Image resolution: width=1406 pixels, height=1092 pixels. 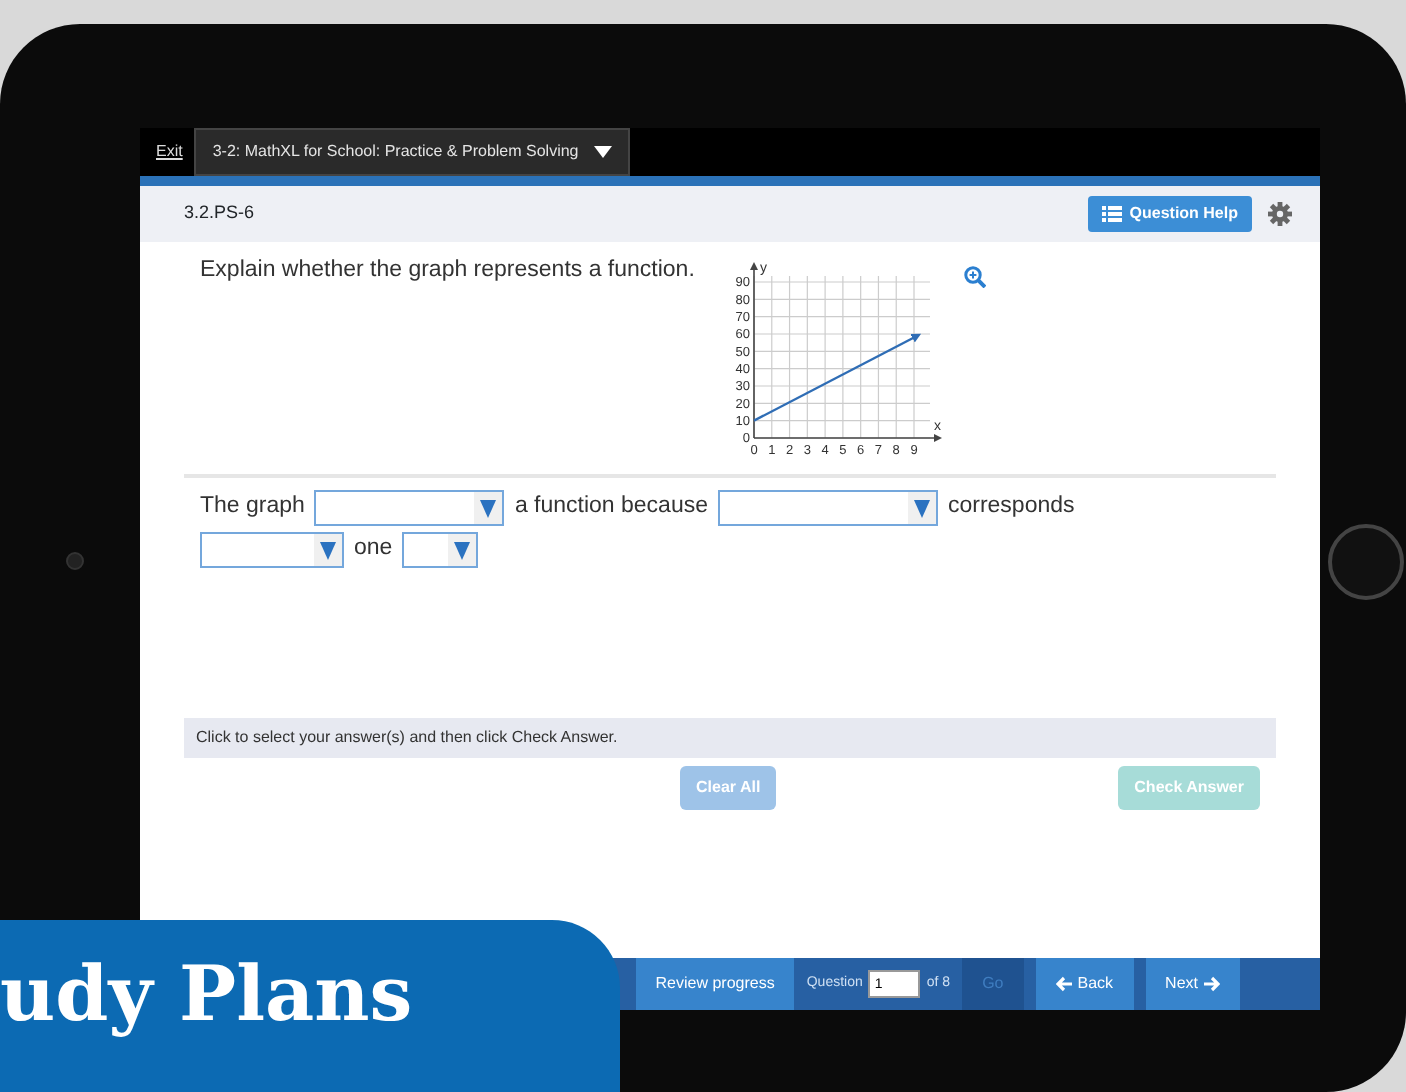 What do you see at coordinates (252, 507) in the screenshot?
I see `answer-text: The graph` at bounding box center [252, 507].